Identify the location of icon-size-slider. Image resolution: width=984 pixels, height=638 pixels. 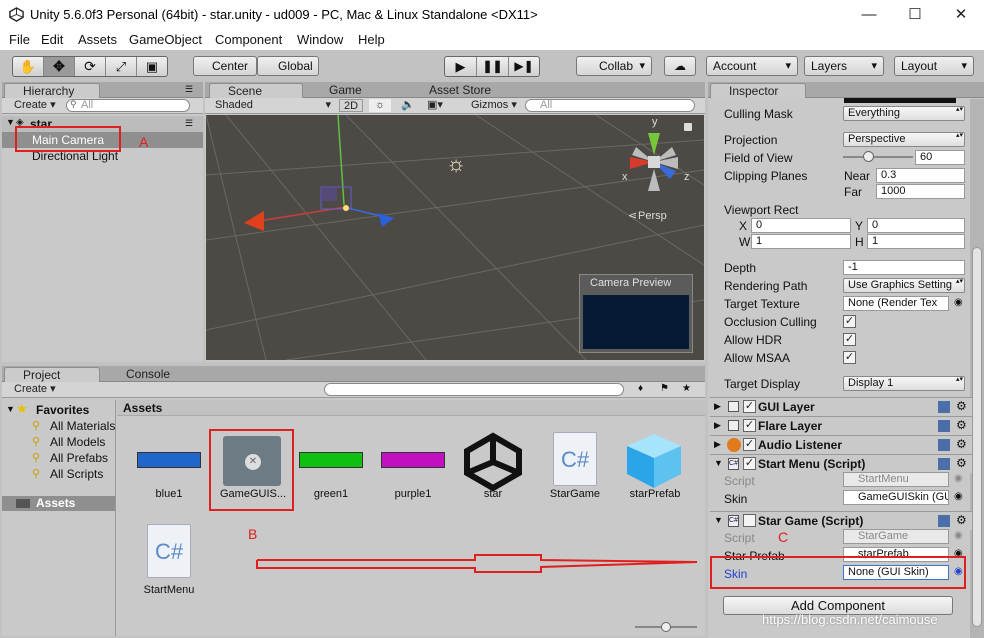
(666, 627).